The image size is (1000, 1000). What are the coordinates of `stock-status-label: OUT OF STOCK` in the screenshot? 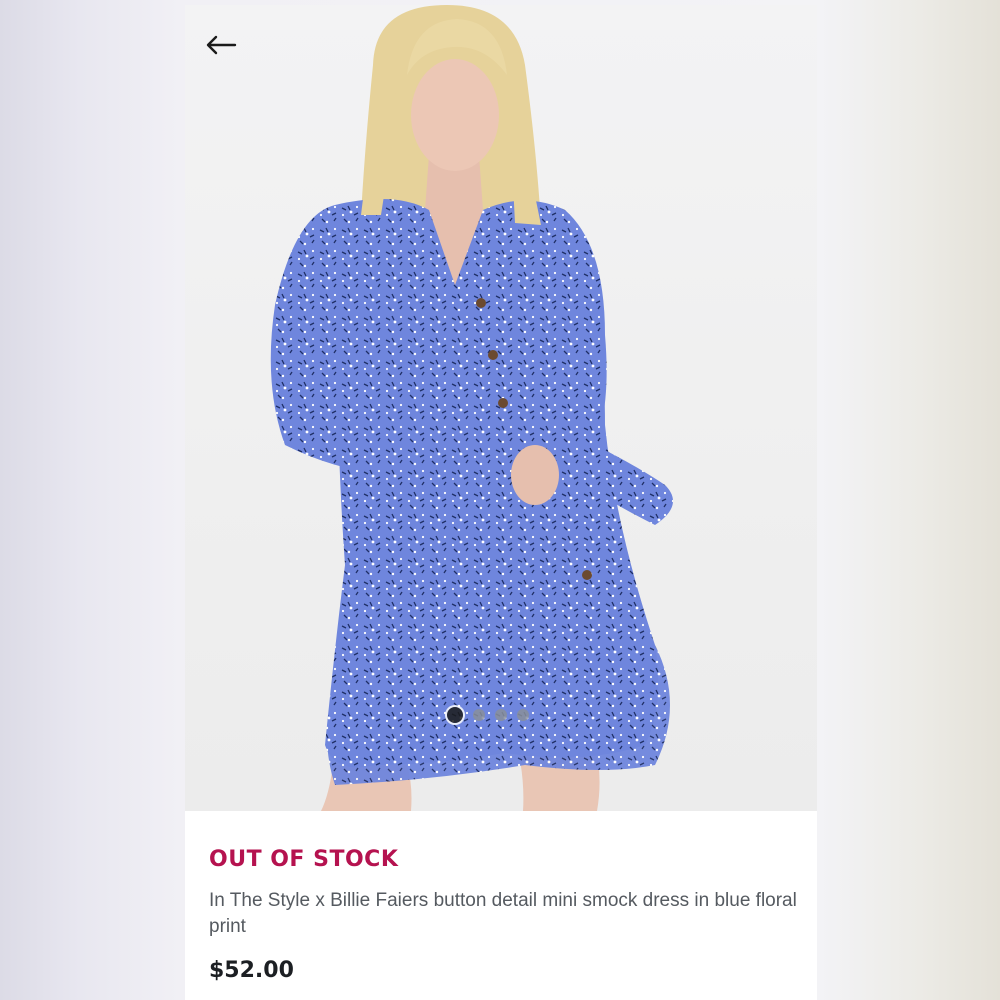 It's located at (304, 859).